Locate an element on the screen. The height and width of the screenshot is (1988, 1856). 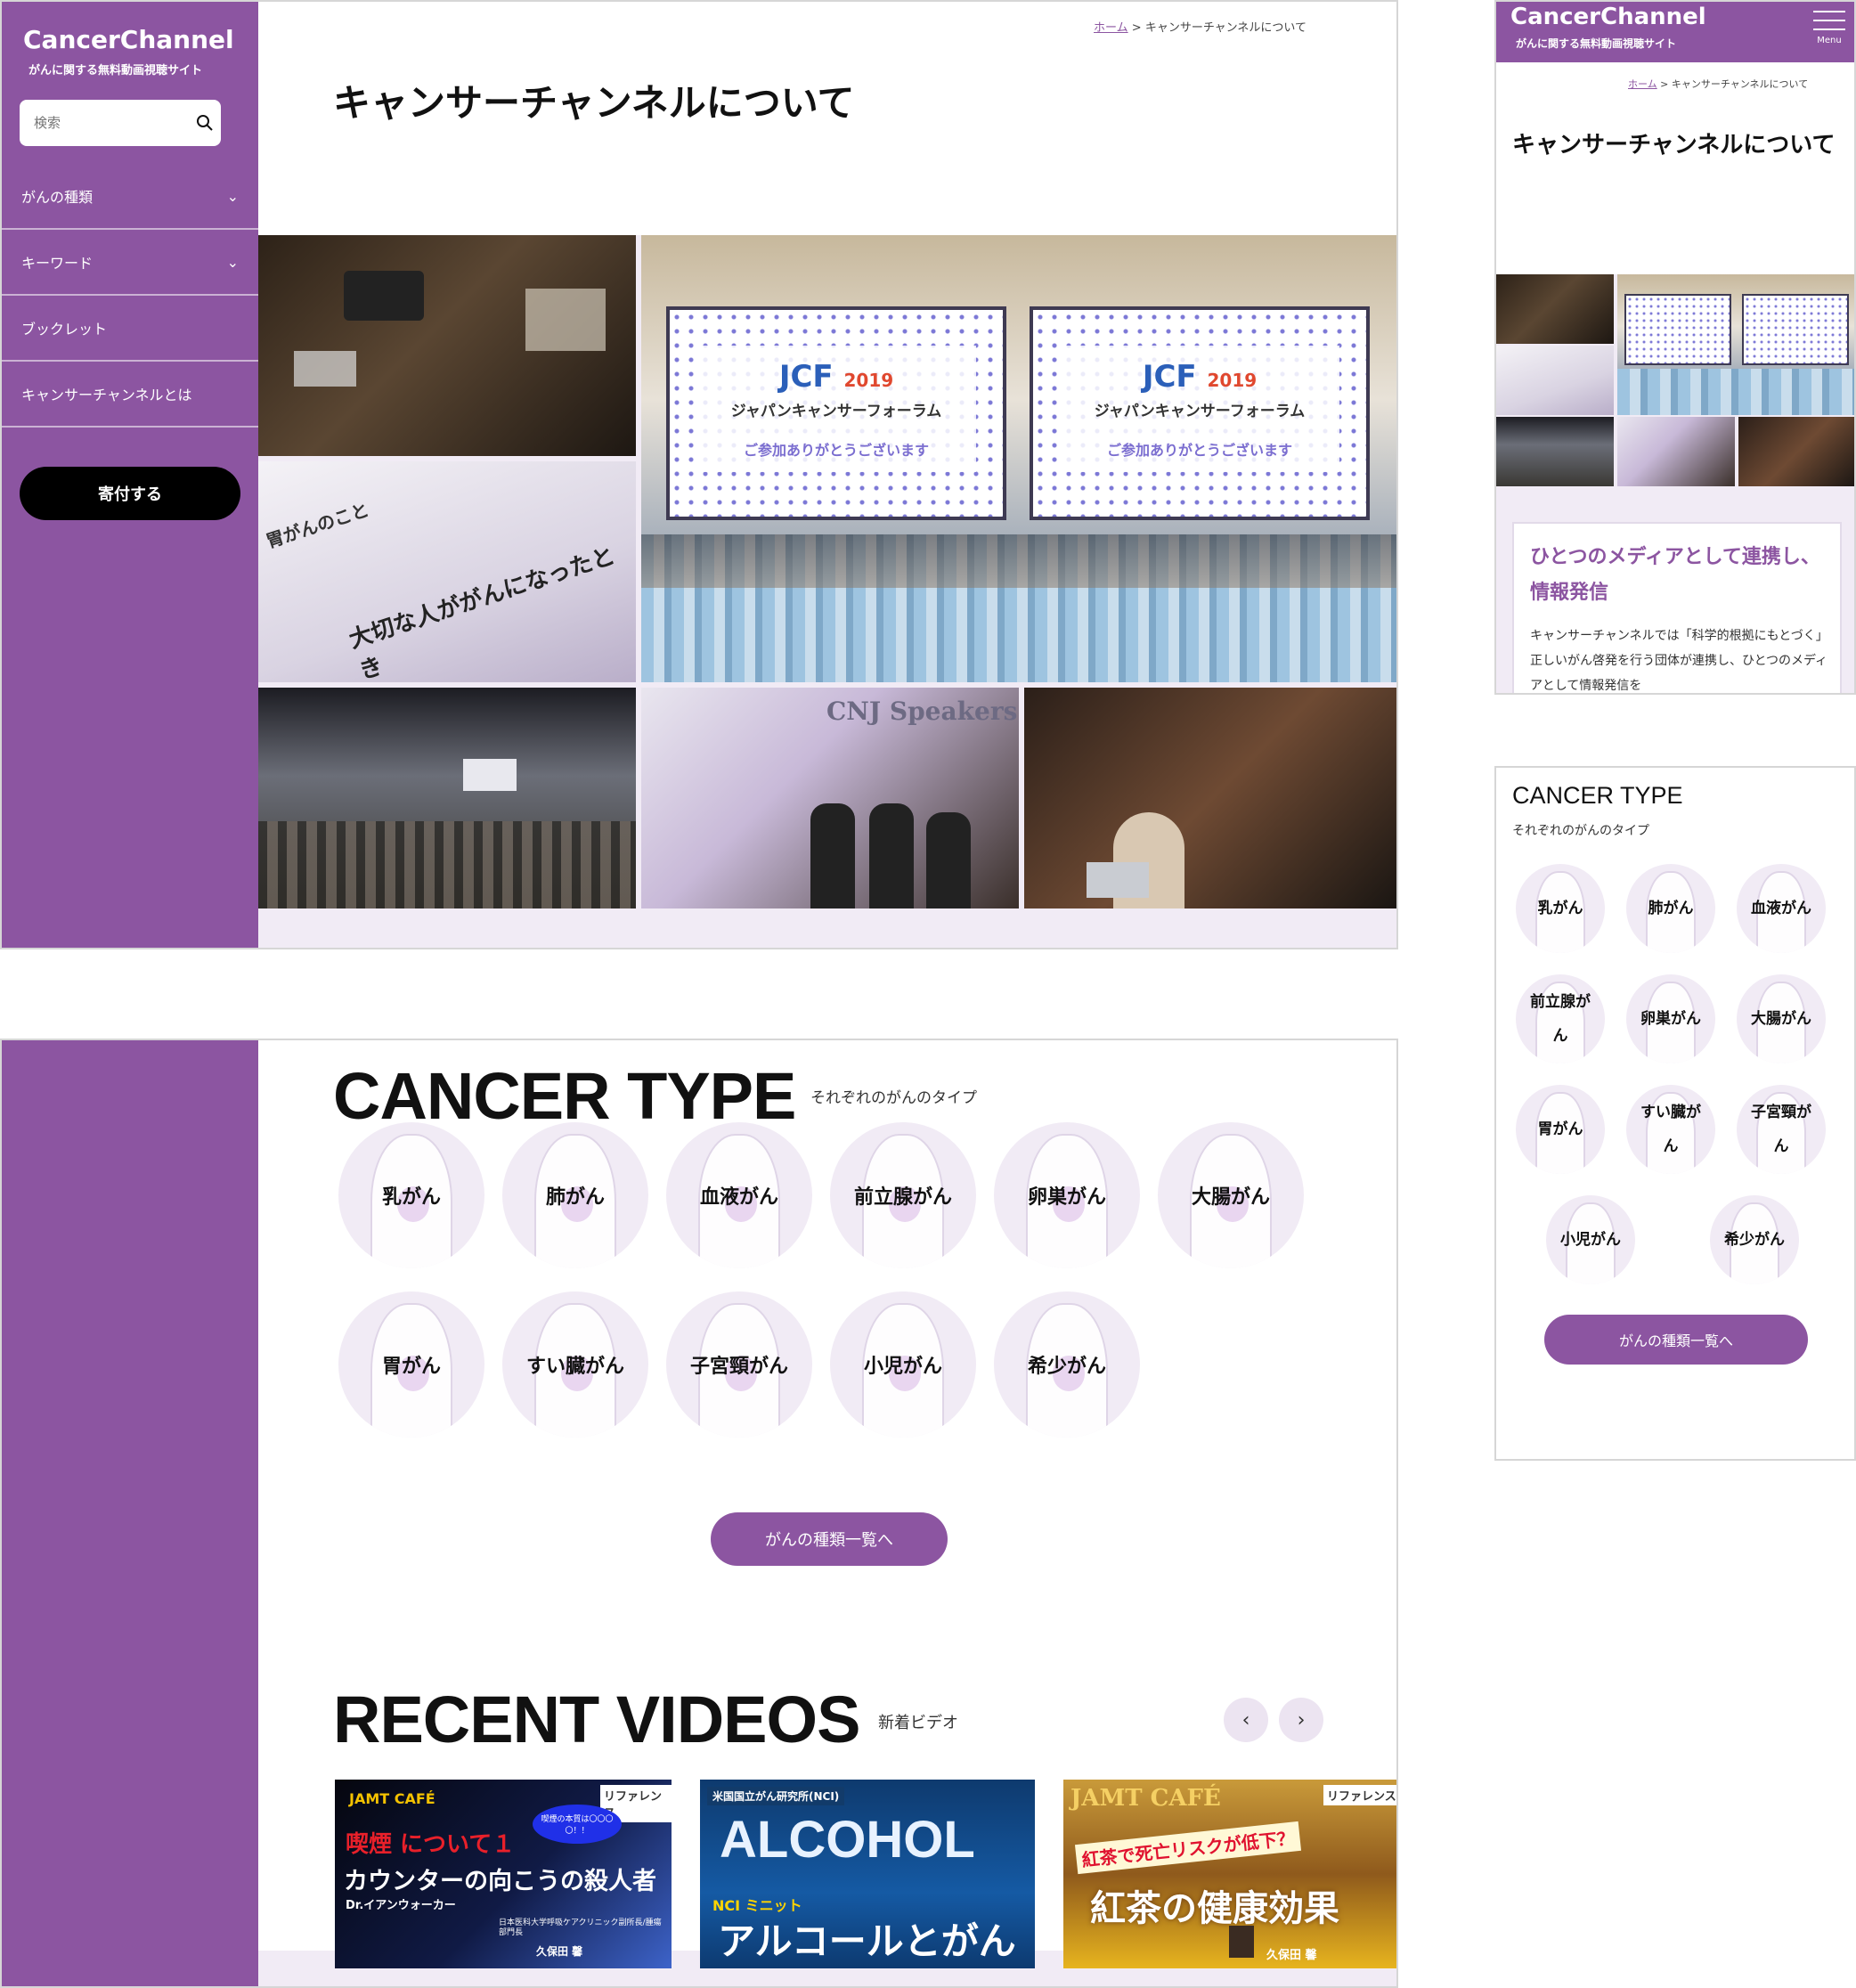
sidebar-nav: がんの種類 ⌄ キーワード ⌄ ブックレット キャンサーチャンネルとは is located at coordinates (130, 296).